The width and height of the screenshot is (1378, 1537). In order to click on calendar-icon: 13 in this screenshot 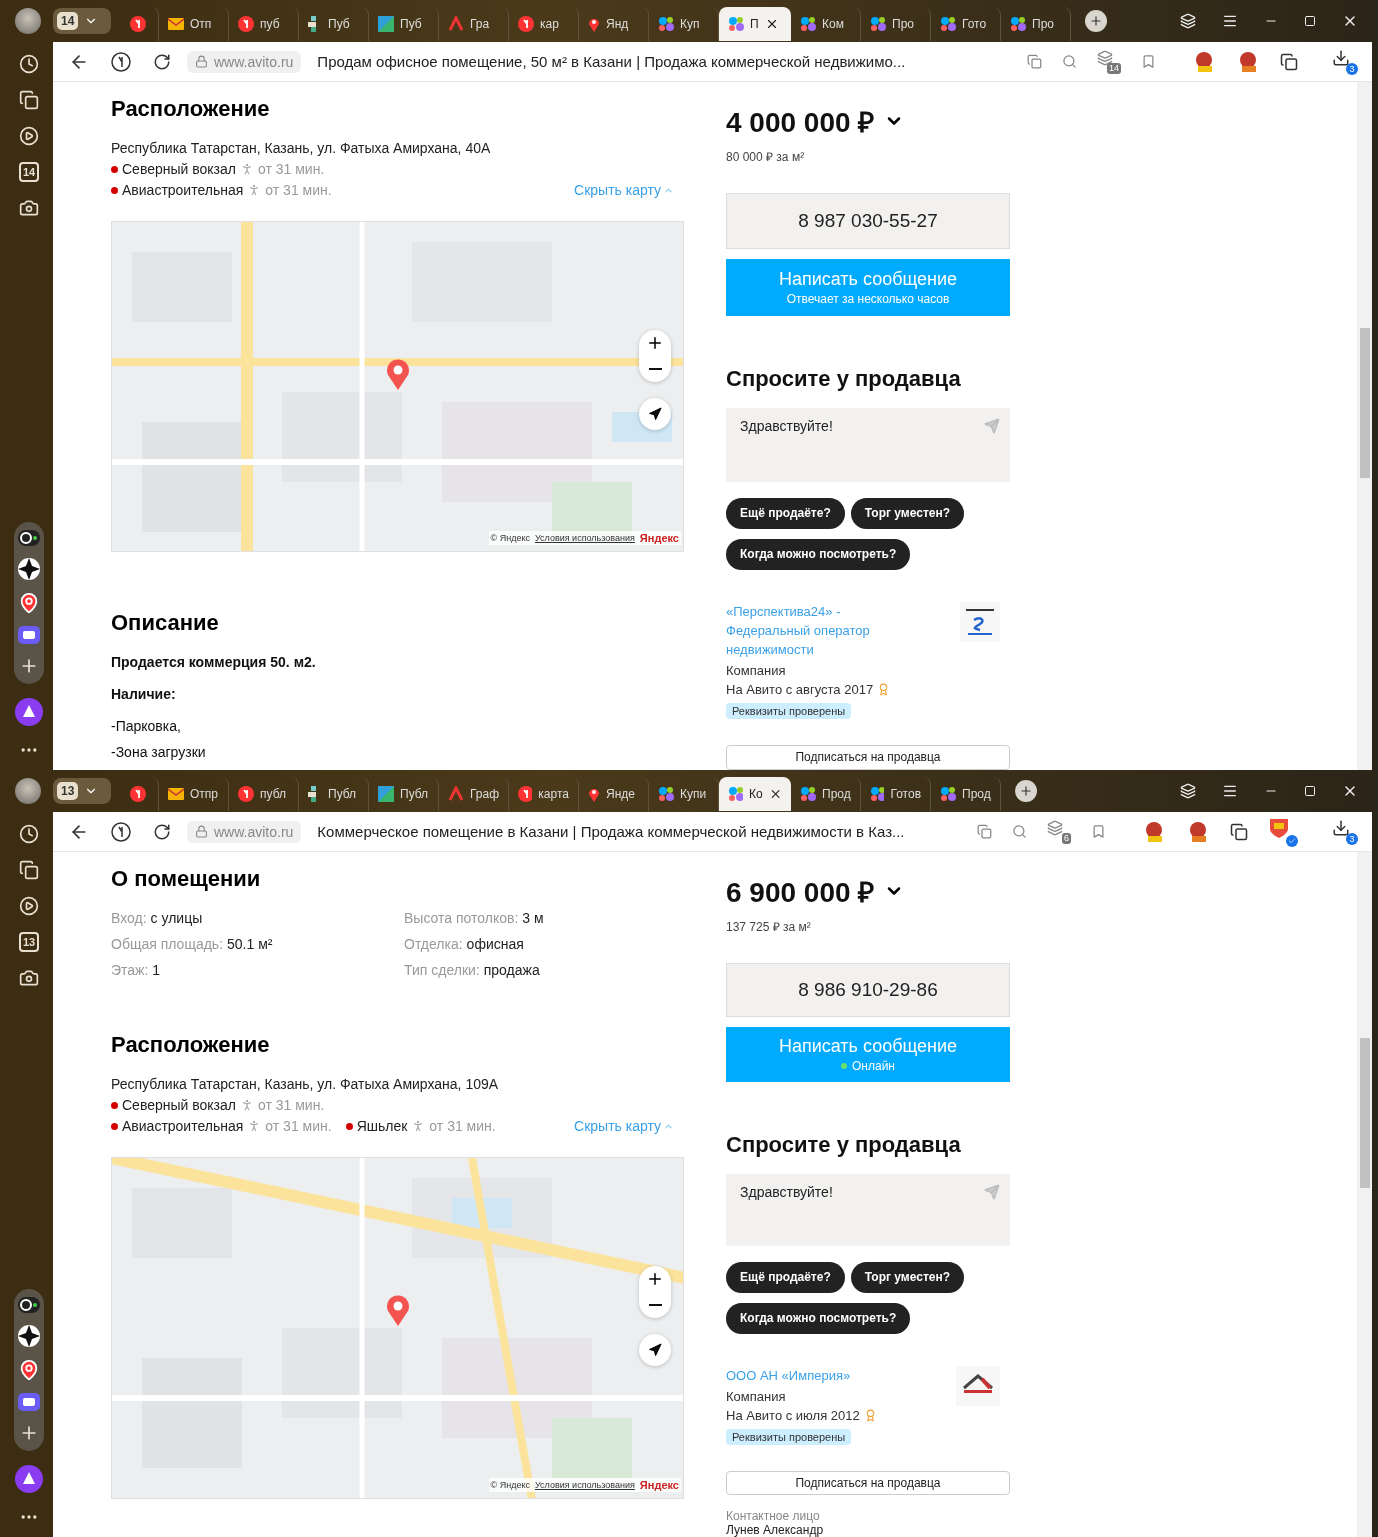, I will do `click(29, 942)`.